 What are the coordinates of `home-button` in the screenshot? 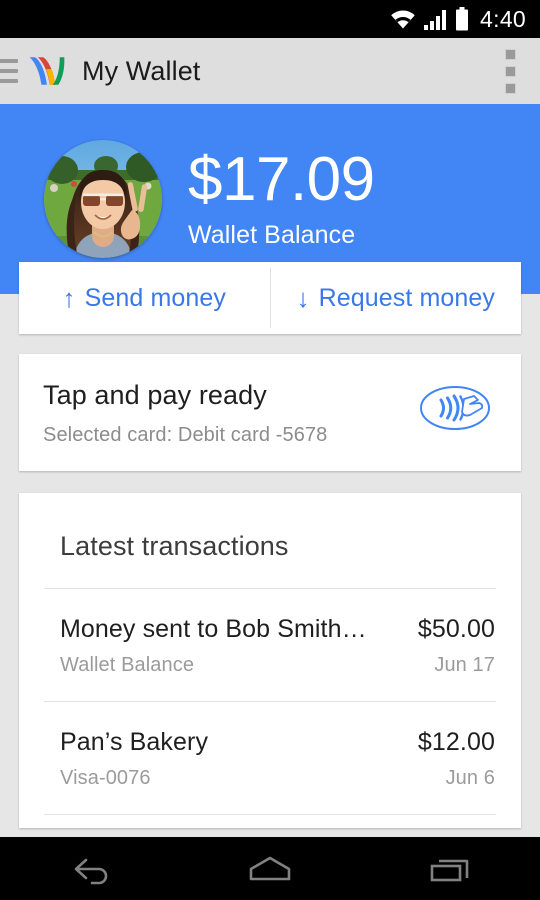 It's located at (270, 868).